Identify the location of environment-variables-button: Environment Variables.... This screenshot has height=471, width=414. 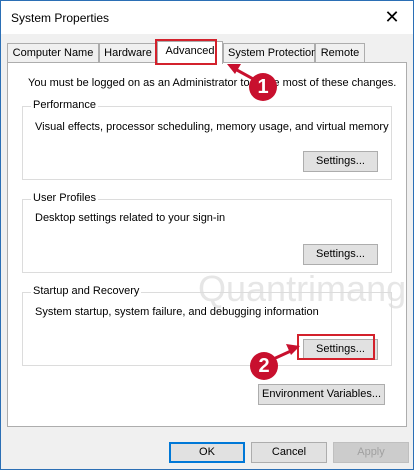
(321, 394).